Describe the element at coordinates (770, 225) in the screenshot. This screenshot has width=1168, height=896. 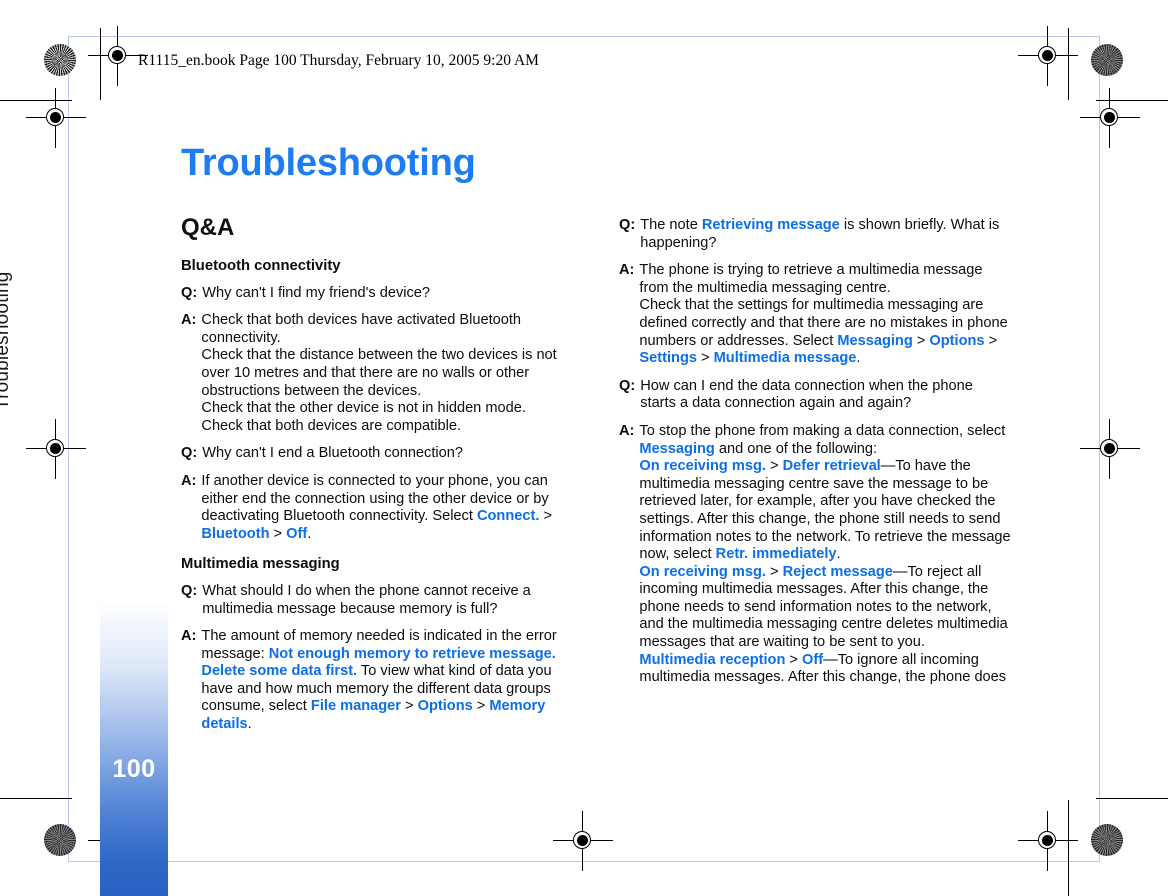
I see `note-retrieving-message: Retrieving message` at that location.